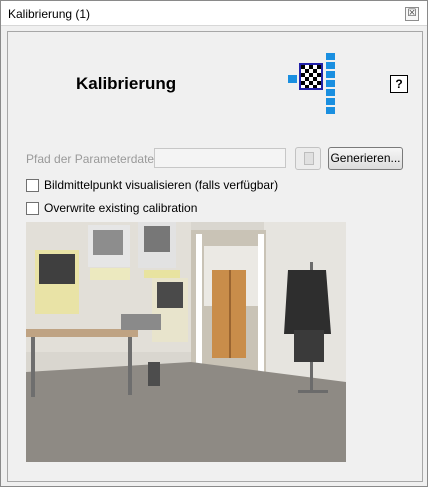 The height and width of the screenshot is (487, 428). What do you see at coordinates (93, 159) in the screenshot?
I see `parameter-file-label: Pfad der Parameterdatei:` at bounding box center [93, 159].